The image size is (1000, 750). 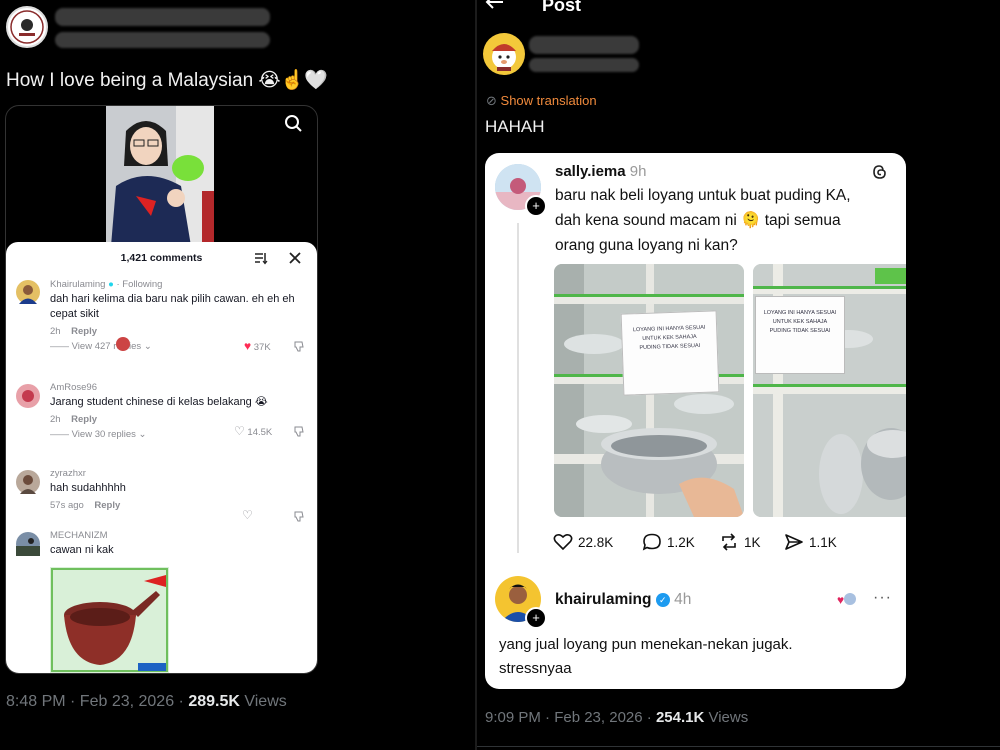 What do you see at coordinates (515, 126) in the screenshot?
I see `tweet-text: HAHAH` at bounding box center [515, 126].